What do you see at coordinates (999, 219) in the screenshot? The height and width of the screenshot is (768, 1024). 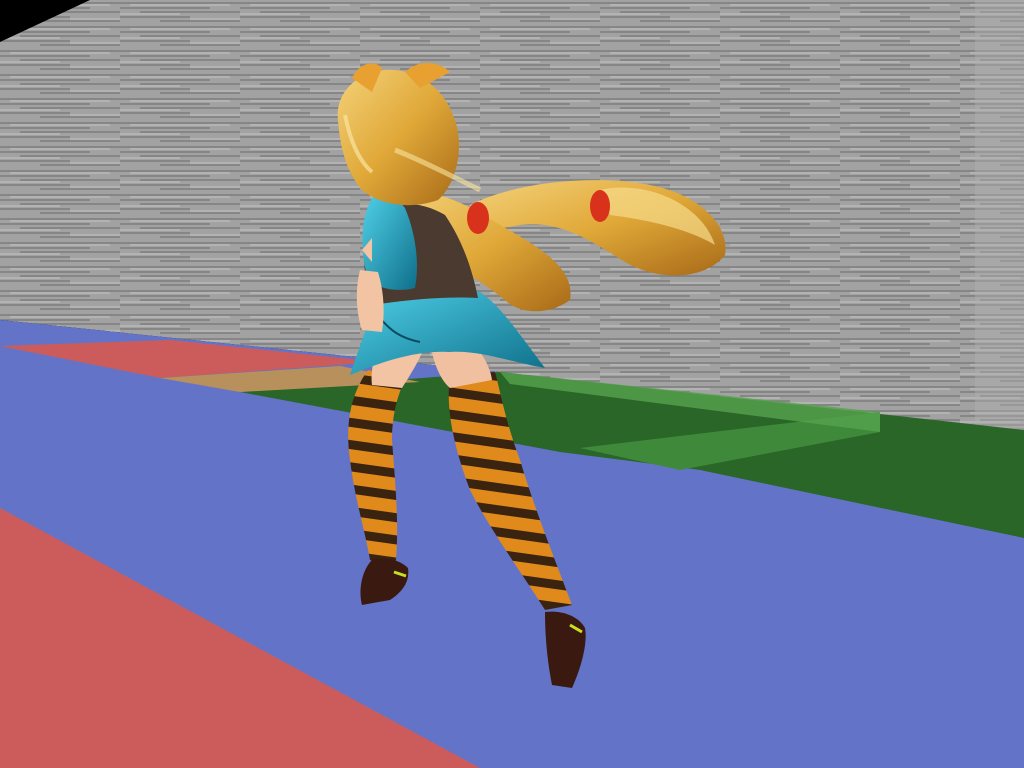 I see `wall-edge-highlight` at bounding box center [999, 219].